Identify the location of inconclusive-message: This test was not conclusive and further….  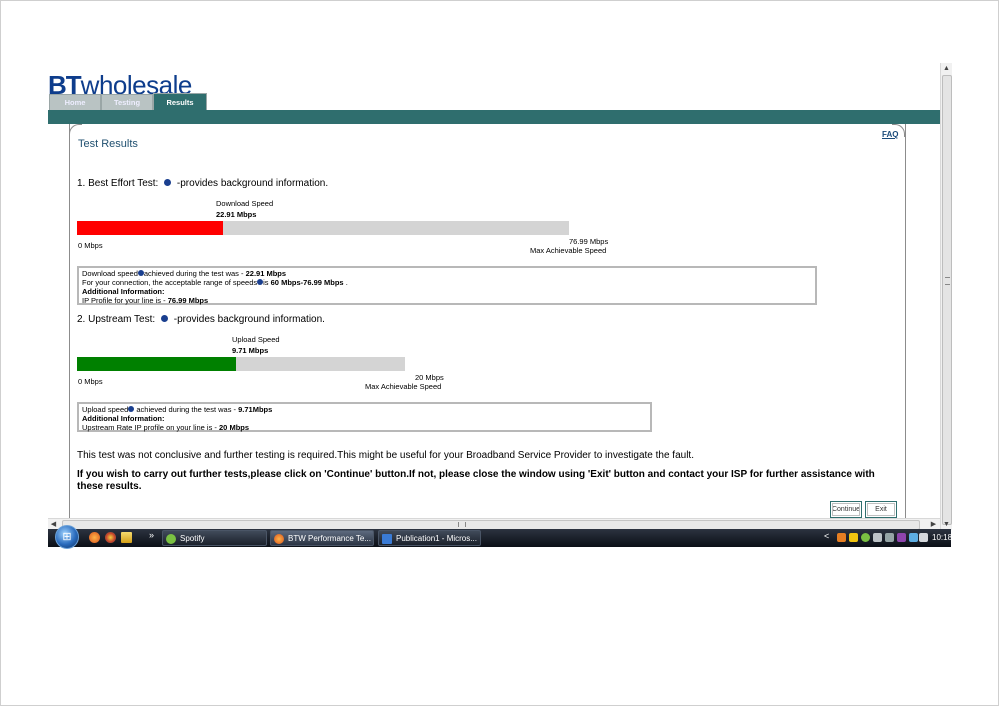
(385, 455).